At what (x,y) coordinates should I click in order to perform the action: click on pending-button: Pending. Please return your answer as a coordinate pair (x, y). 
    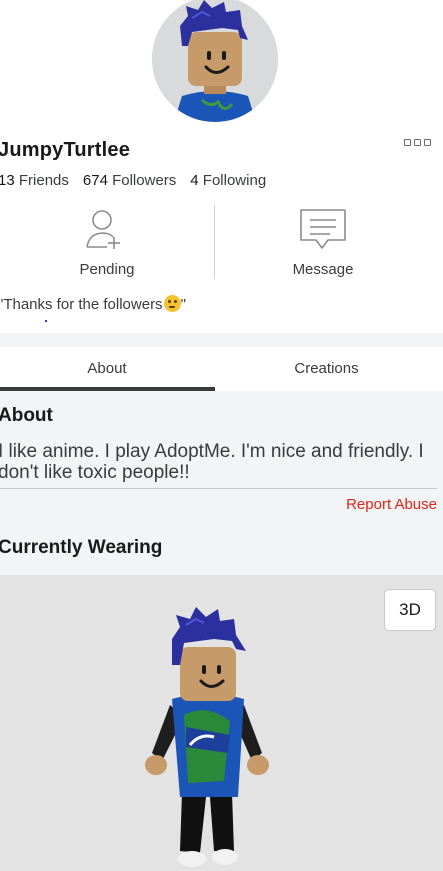
    Looking at the image, I should click on (107, 244).